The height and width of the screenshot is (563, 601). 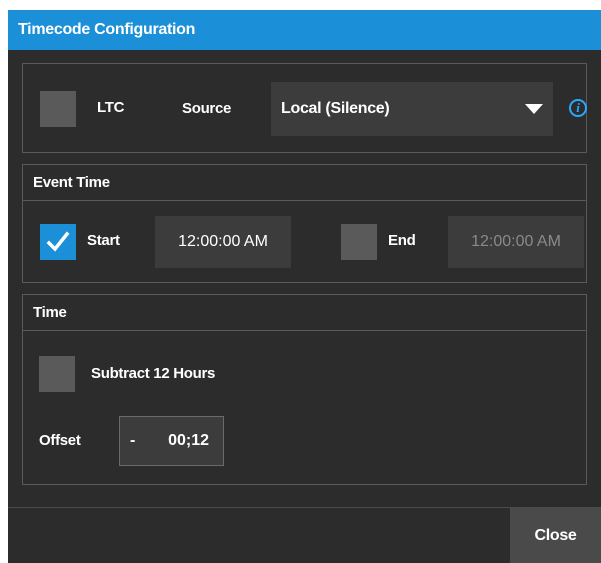 I want to click on dialog-titlebar: Timecode Configuration, so click(x=304, y=30).